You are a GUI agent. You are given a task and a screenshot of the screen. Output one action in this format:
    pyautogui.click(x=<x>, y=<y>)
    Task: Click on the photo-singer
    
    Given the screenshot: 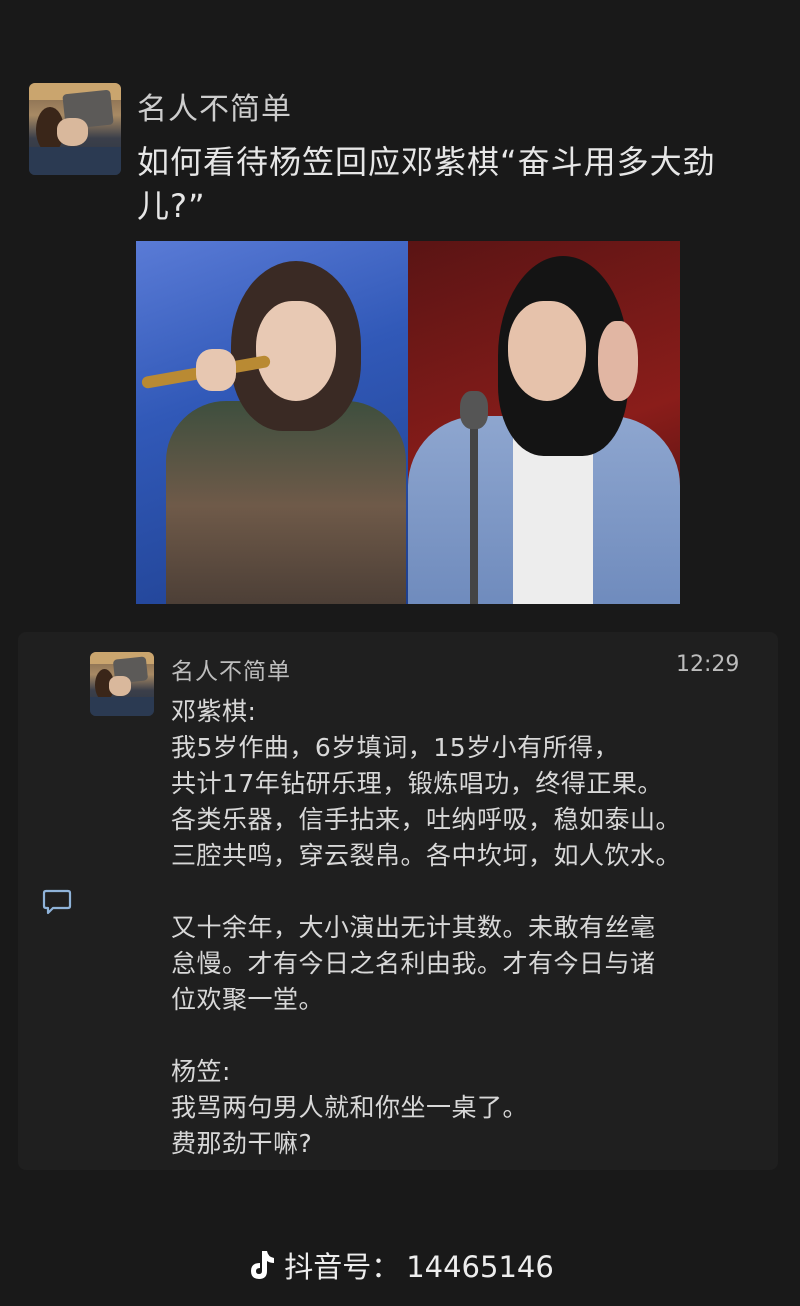 What is the action you would take?
    pyautogui.click(x=272, y=422)
    